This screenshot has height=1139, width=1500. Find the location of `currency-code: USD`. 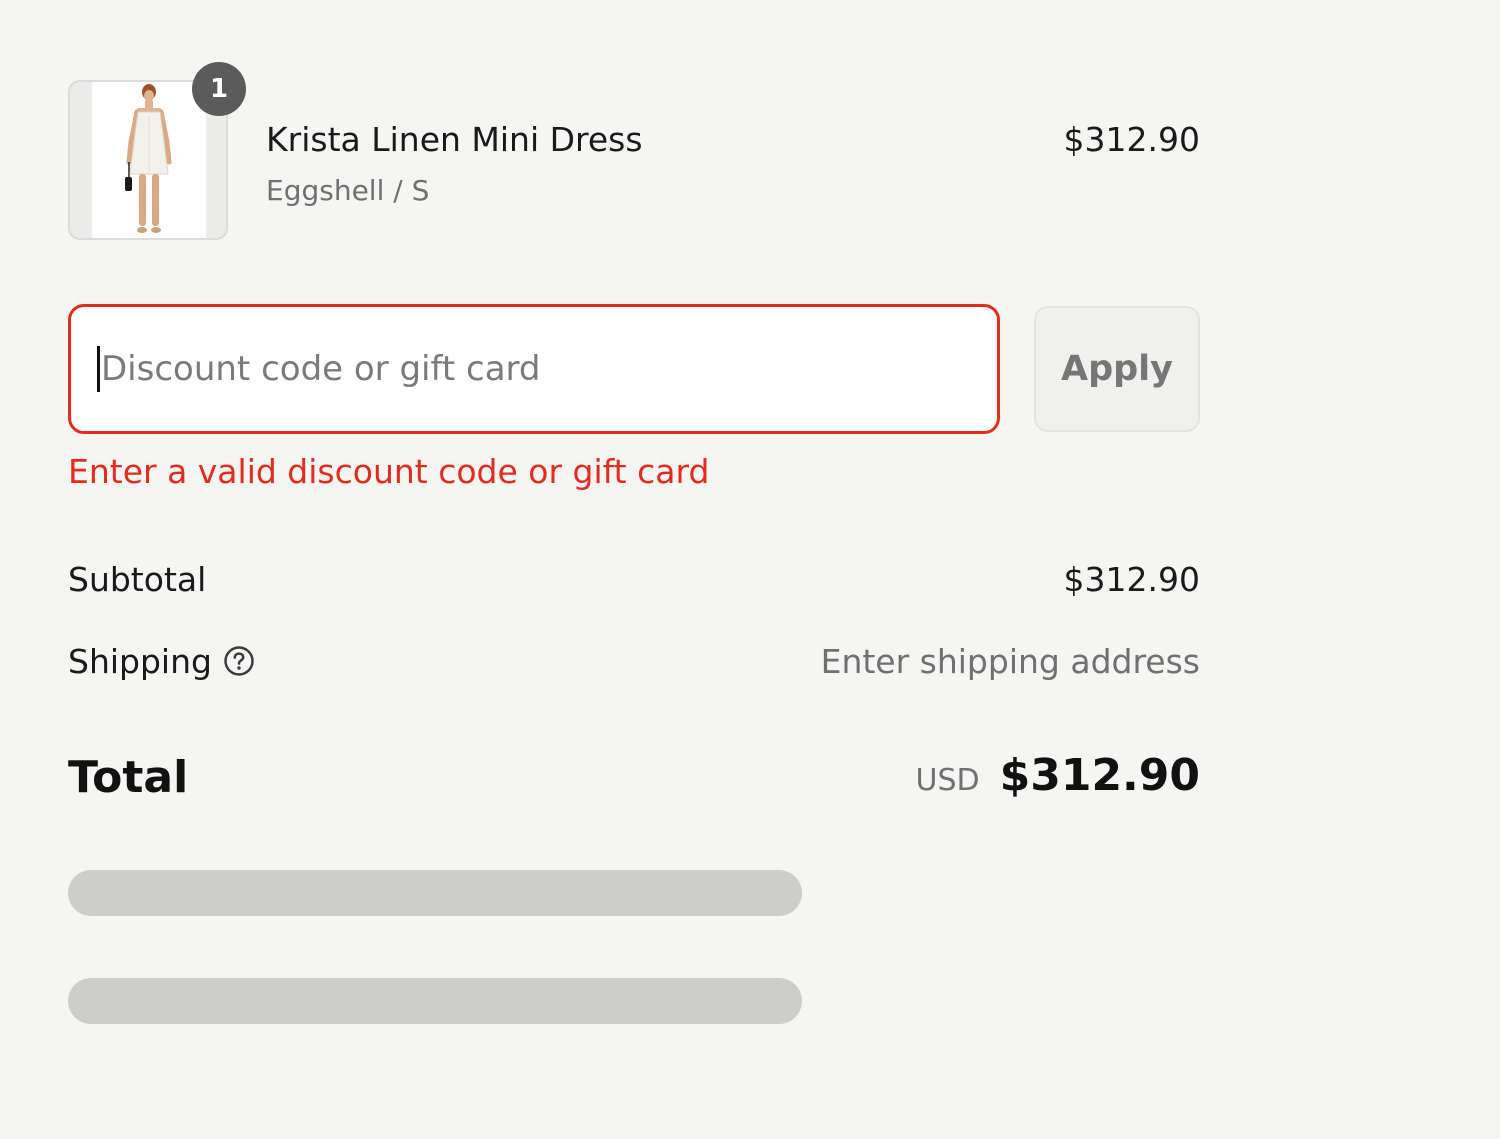

currency-code: USD is located at coordinates (947, 780).